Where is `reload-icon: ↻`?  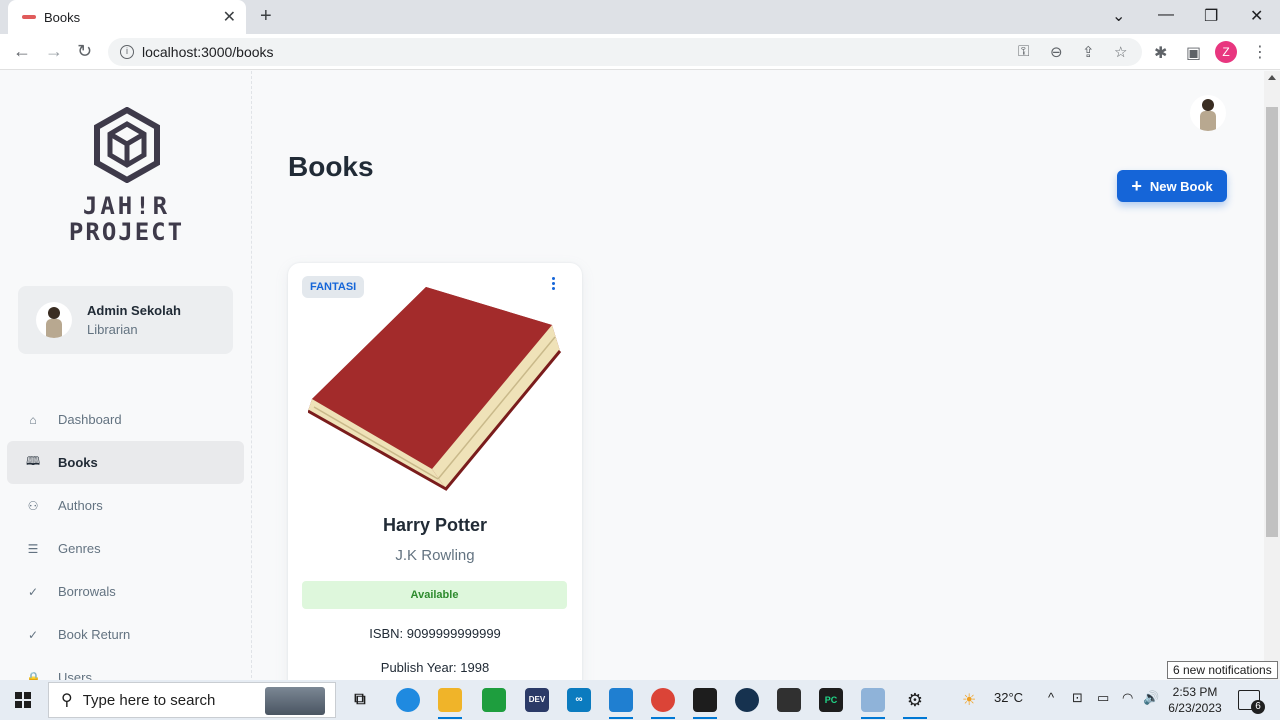
reload-icon: ↻ is located at coordinates (84, 51).